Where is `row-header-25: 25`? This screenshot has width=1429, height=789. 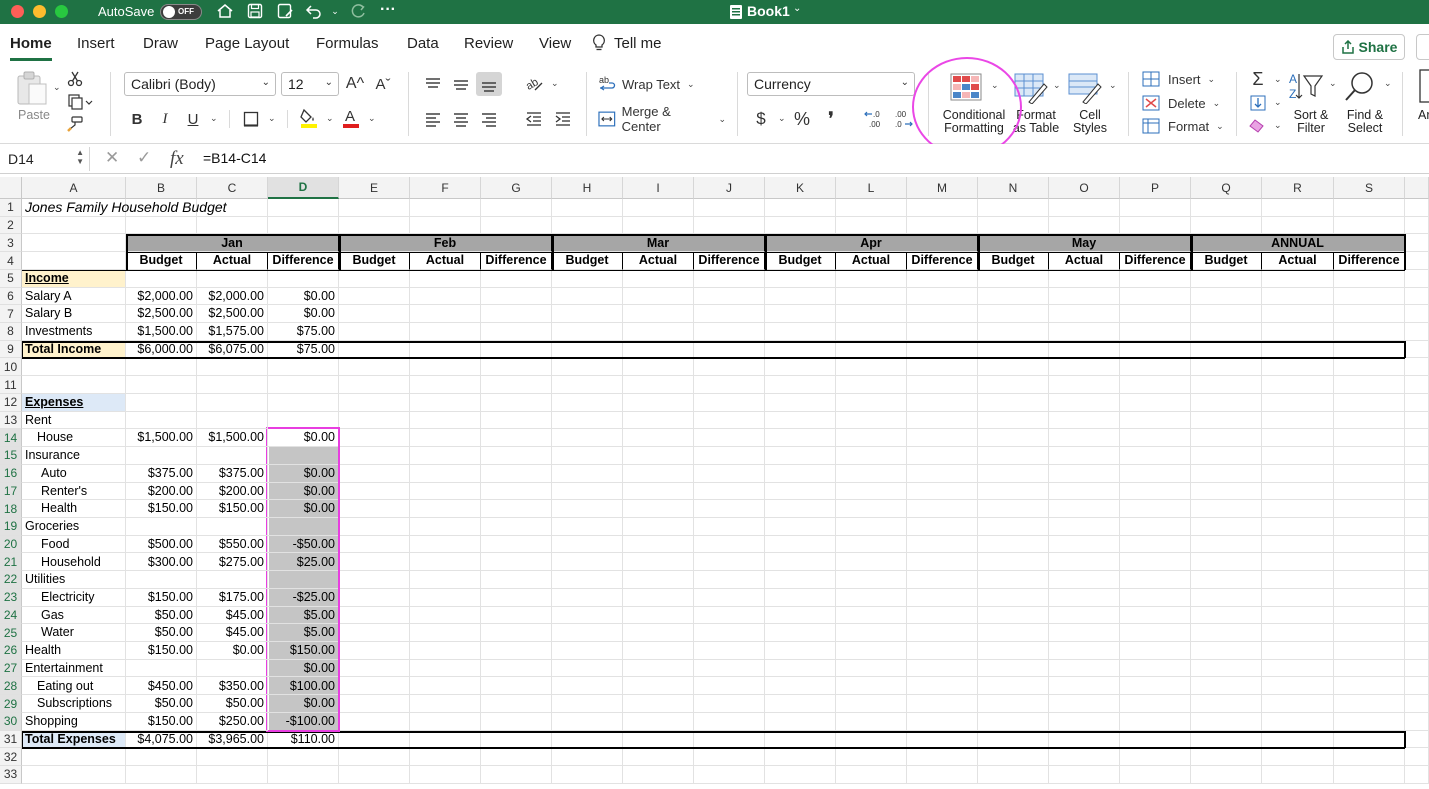
row-header-25: 25 is located at coordinates (11, 633).